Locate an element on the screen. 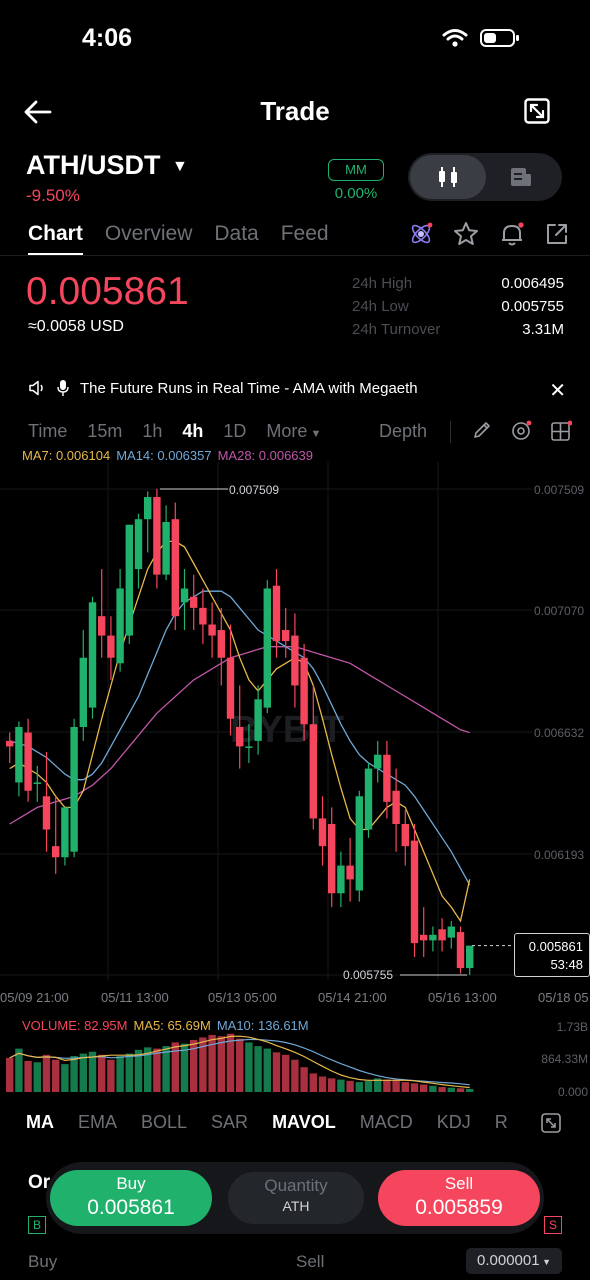 The width and height of the screenshot is (590, 1280). indicator-ma: MA is located at coordinates (40, 1122).